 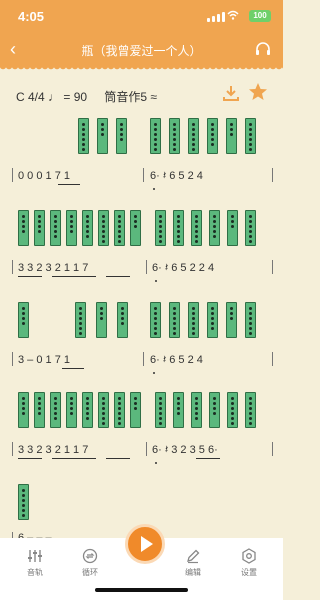 I want to click on loop-icon, so click(x=90, y=556).